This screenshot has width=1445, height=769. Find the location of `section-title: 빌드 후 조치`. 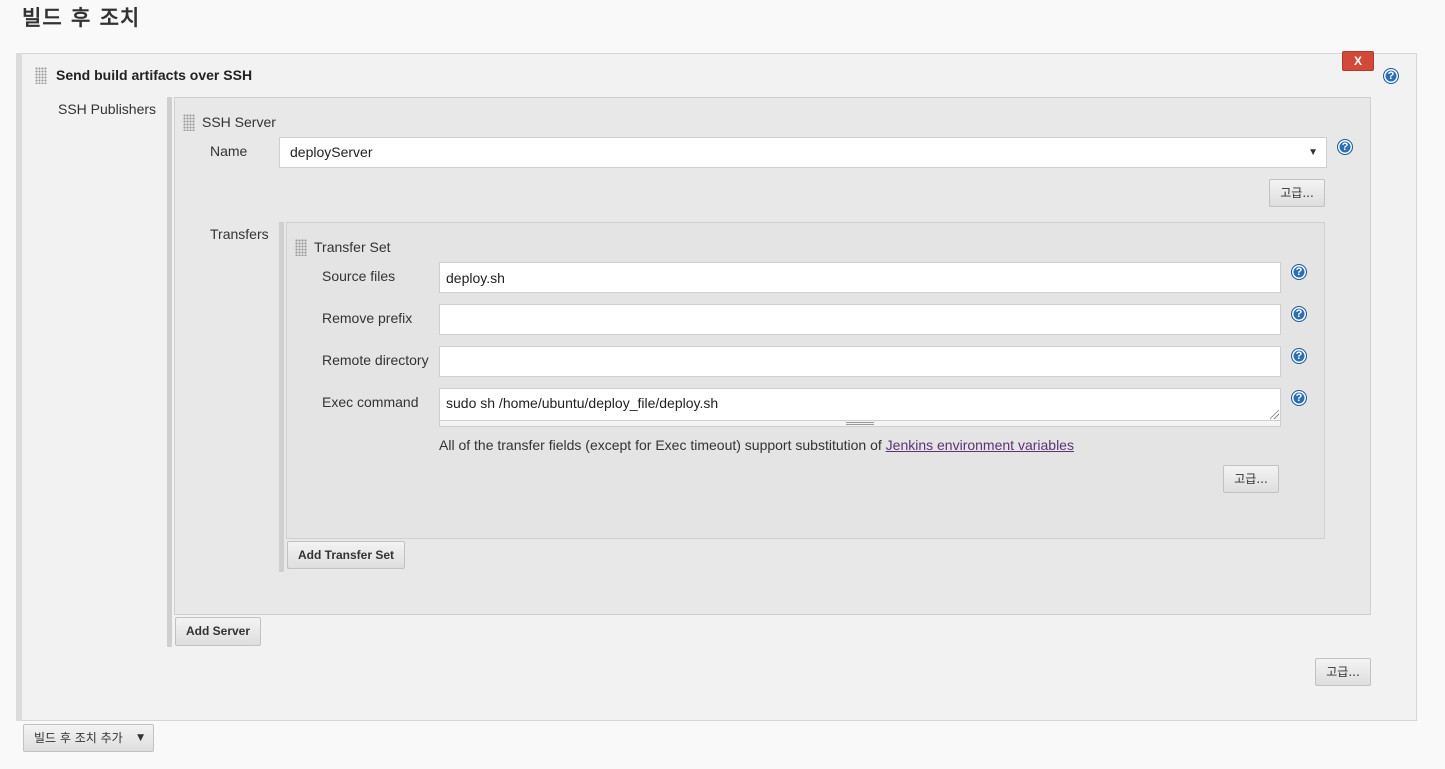

section-title: 빌드 후 조치 is located at coordinates (81, 18).